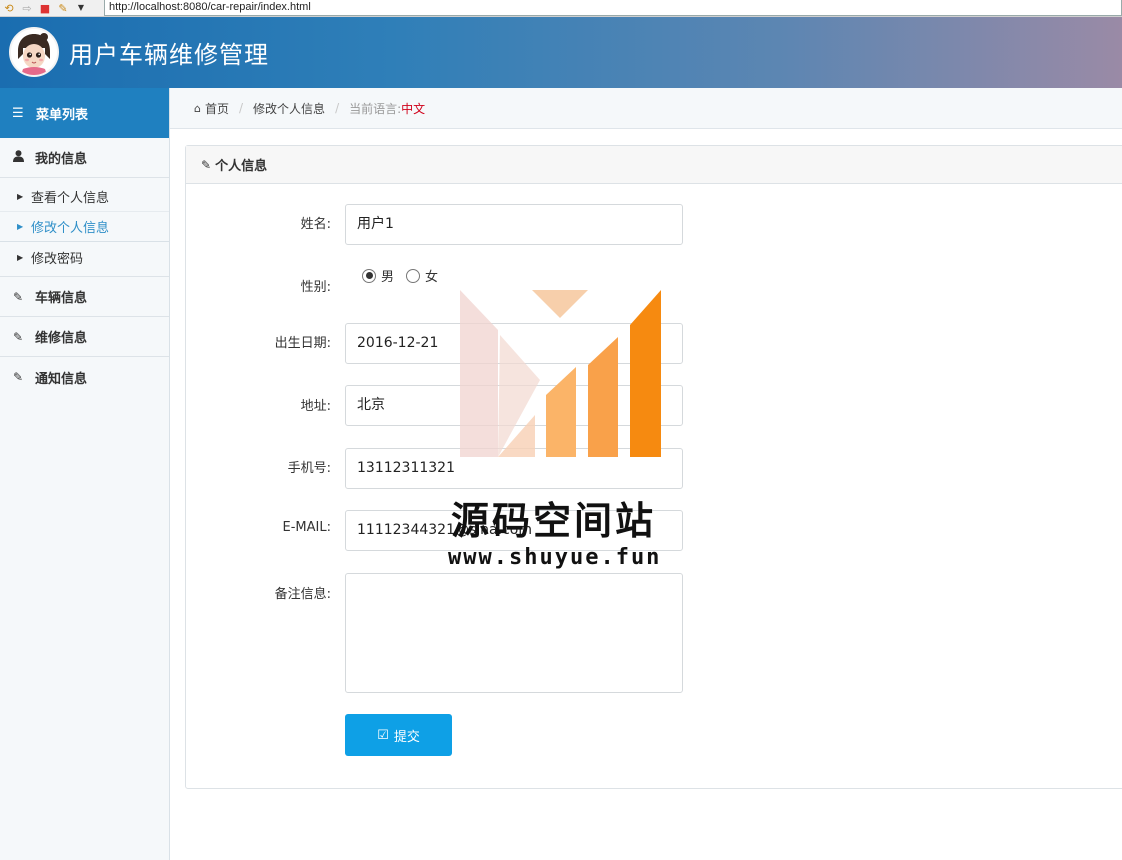 This screenshot has height=860, width=1122. What do you see at coordinates (302, 594) in the screenshot?
I see `remark-label: 备注信息:` at bounding box center [302, 594].